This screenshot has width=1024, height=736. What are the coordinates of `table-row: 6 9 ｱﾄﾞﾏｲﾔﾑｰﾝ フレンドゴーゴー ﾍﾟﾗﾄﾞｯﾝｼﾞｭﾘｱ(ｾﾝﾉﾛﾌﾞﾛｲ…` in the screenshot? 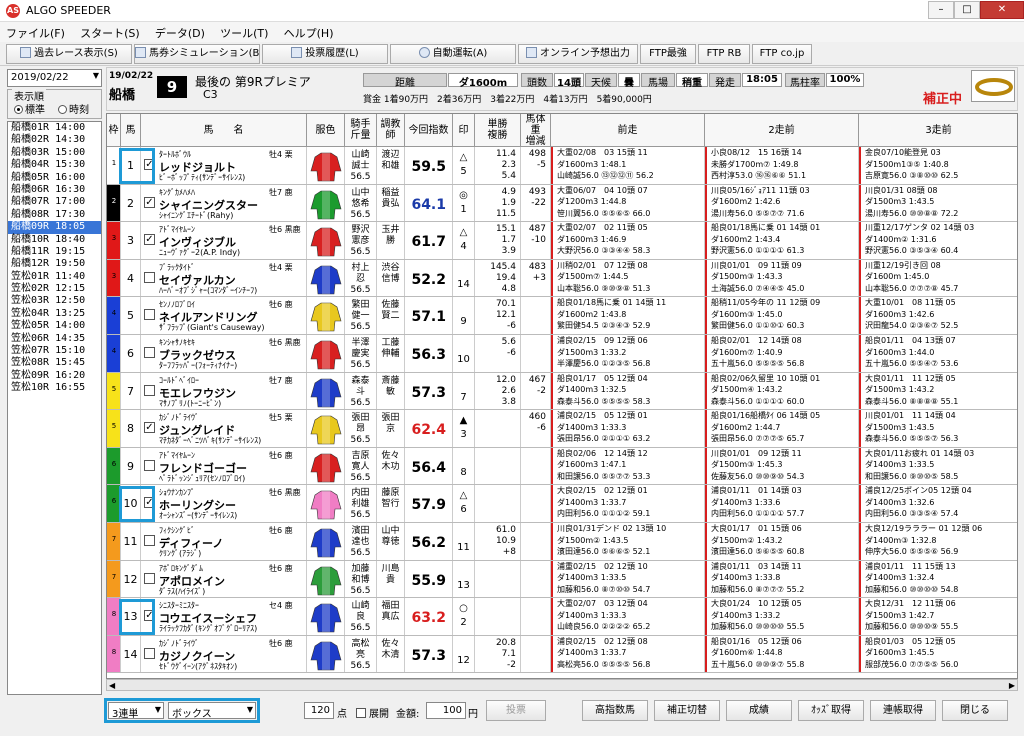 It's located at (562, 466).